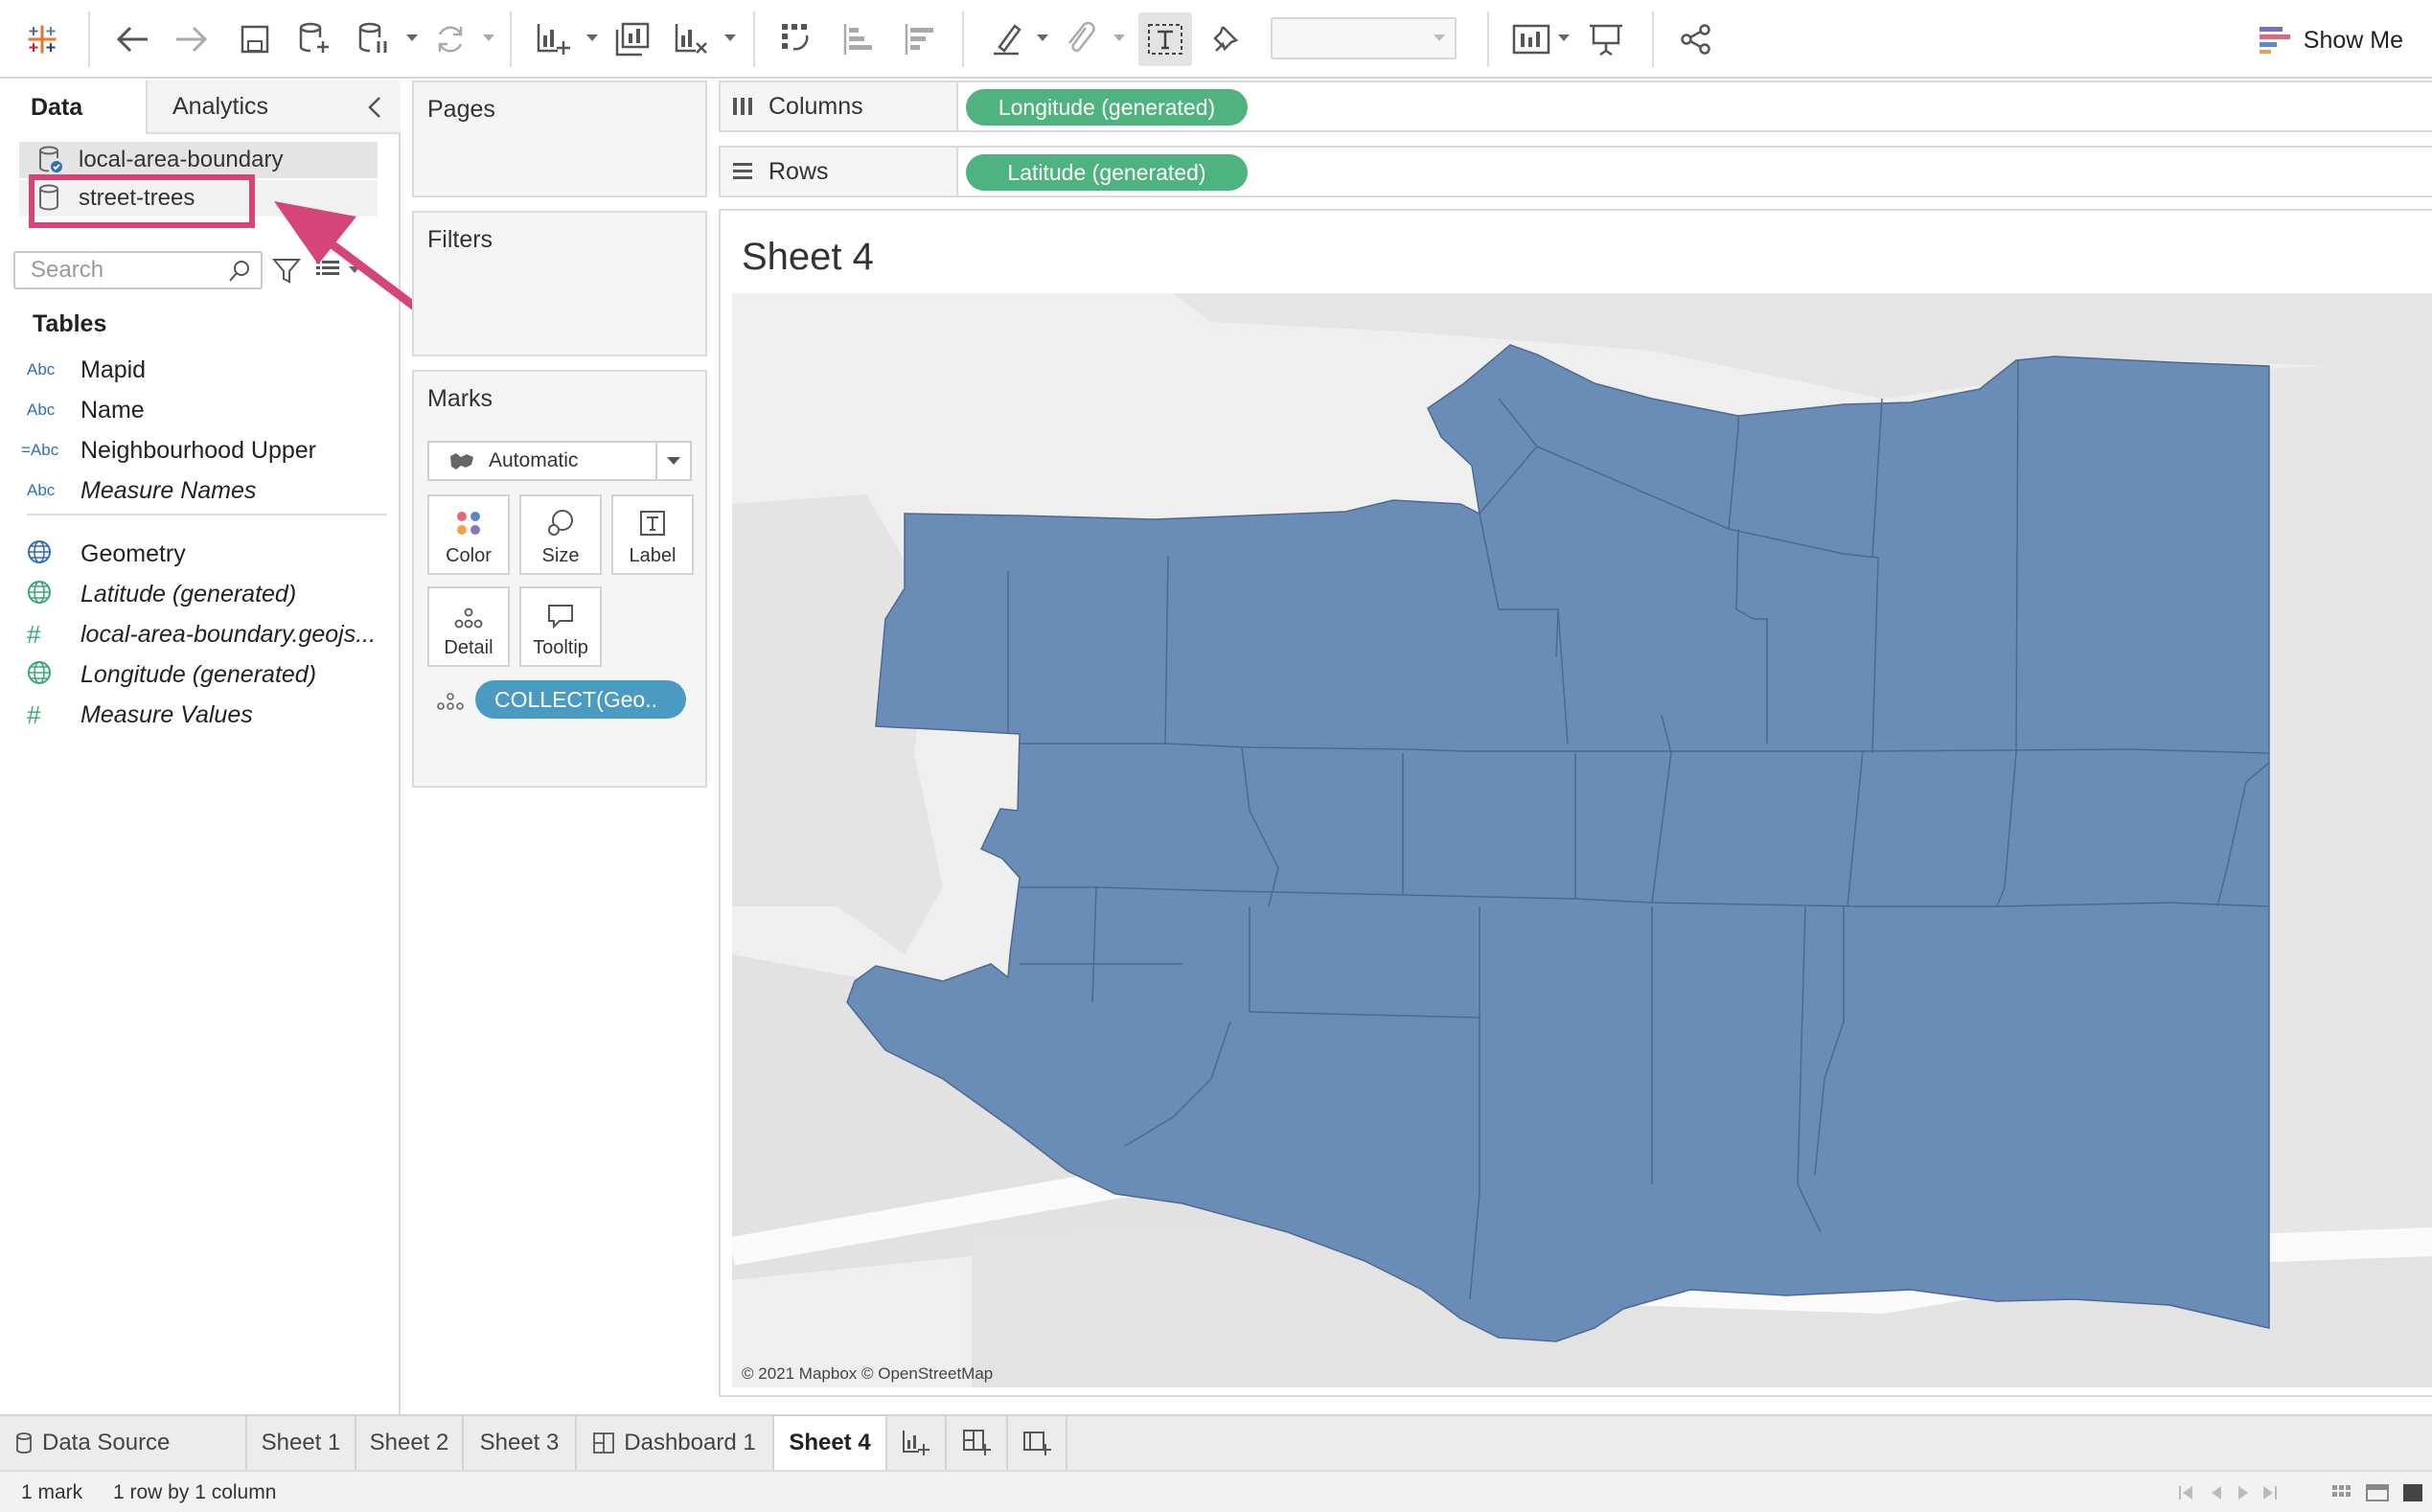  I want to click on size-button: Size, so click(560, 534).